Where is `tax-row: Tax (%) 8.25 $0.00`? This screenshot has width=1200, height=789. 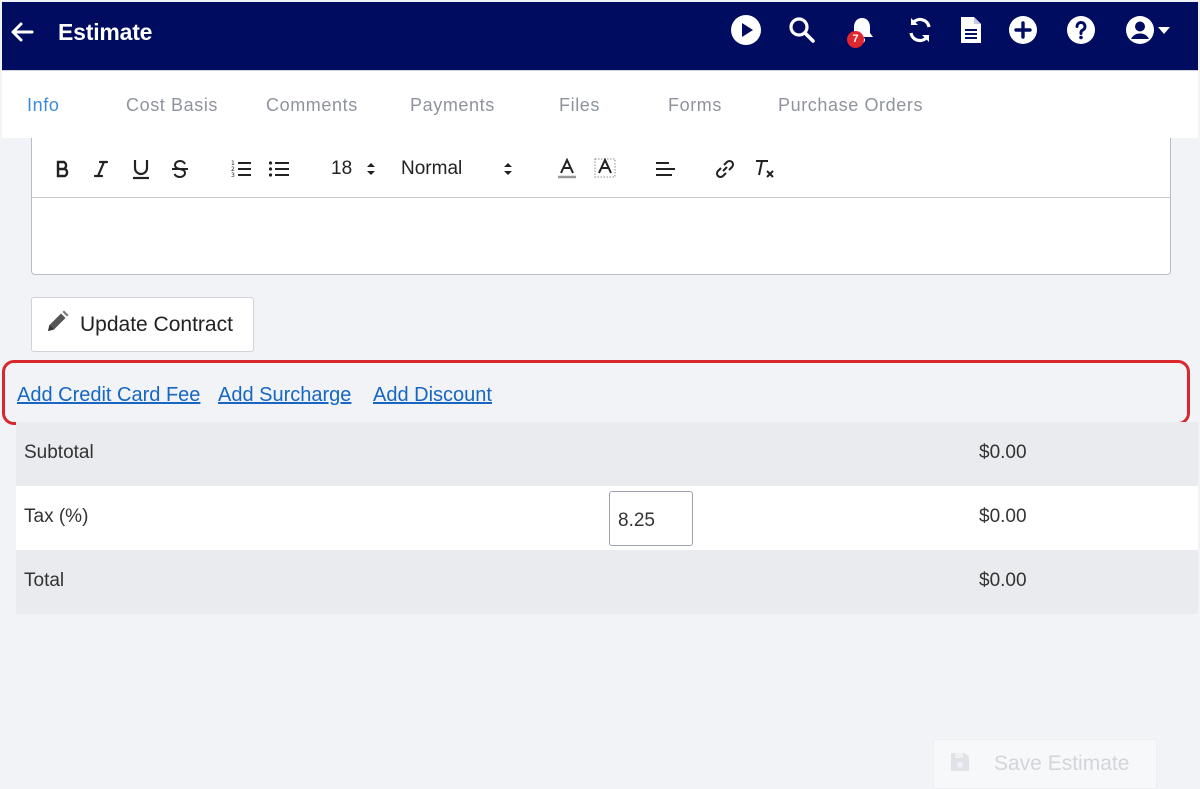 tax-row: Tax (%) 8.25 $0.00 is located at coordinates (607, 518).